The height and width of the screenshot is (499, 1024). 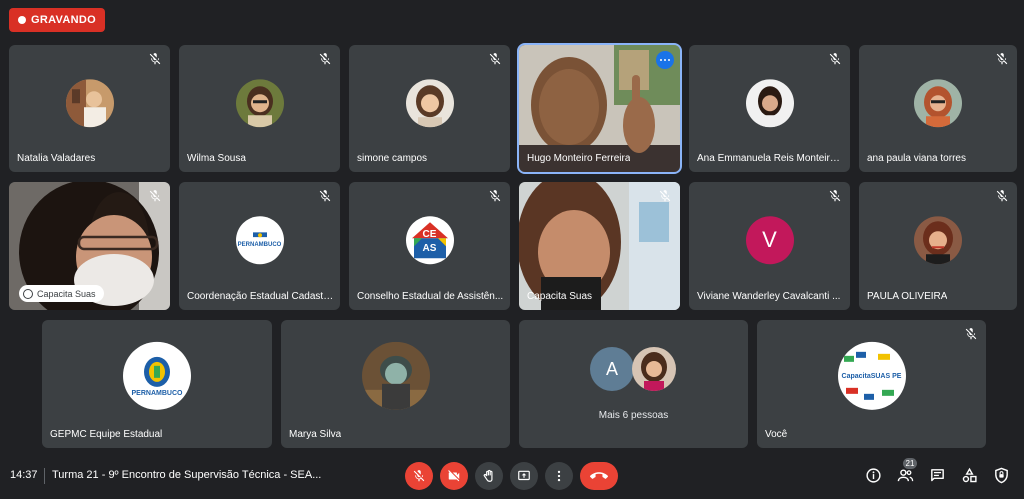 What do you see at coordinates (429, 102) in the screenshot?
I see `simone-avatar` at bounding box center [429, 102].